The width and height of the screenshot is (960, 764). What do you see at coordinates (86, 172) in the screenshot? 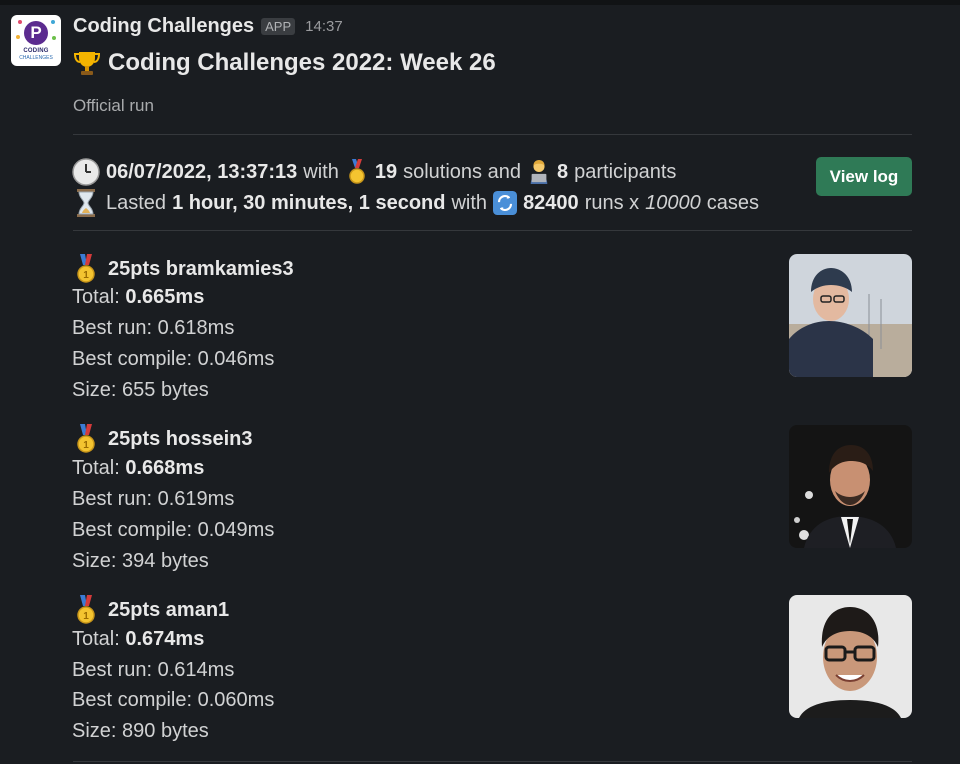
I see `clock-icon` at bounding box center [86, 172].